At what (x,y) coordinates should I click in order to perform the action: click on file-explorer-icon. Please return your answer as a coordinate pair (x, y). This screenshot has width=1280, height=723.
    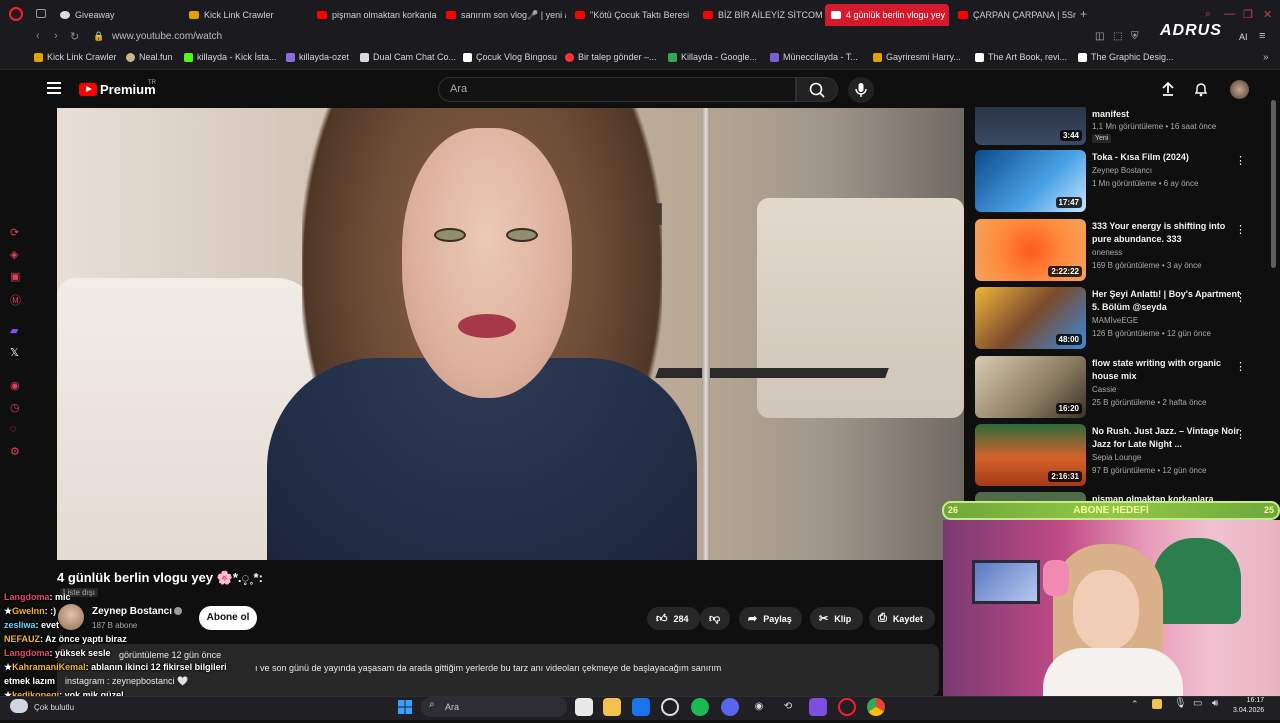
    Looking at the image, I should click on (612, 707).